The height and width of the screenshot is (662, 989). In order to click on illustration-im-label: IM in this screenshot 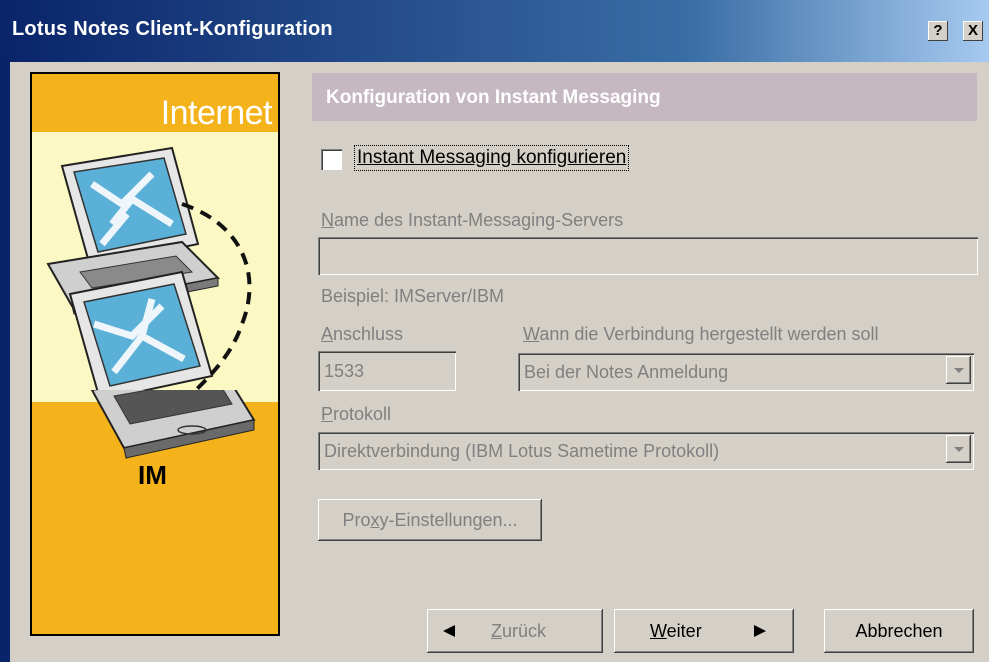, I will do `click(152, 475)`.